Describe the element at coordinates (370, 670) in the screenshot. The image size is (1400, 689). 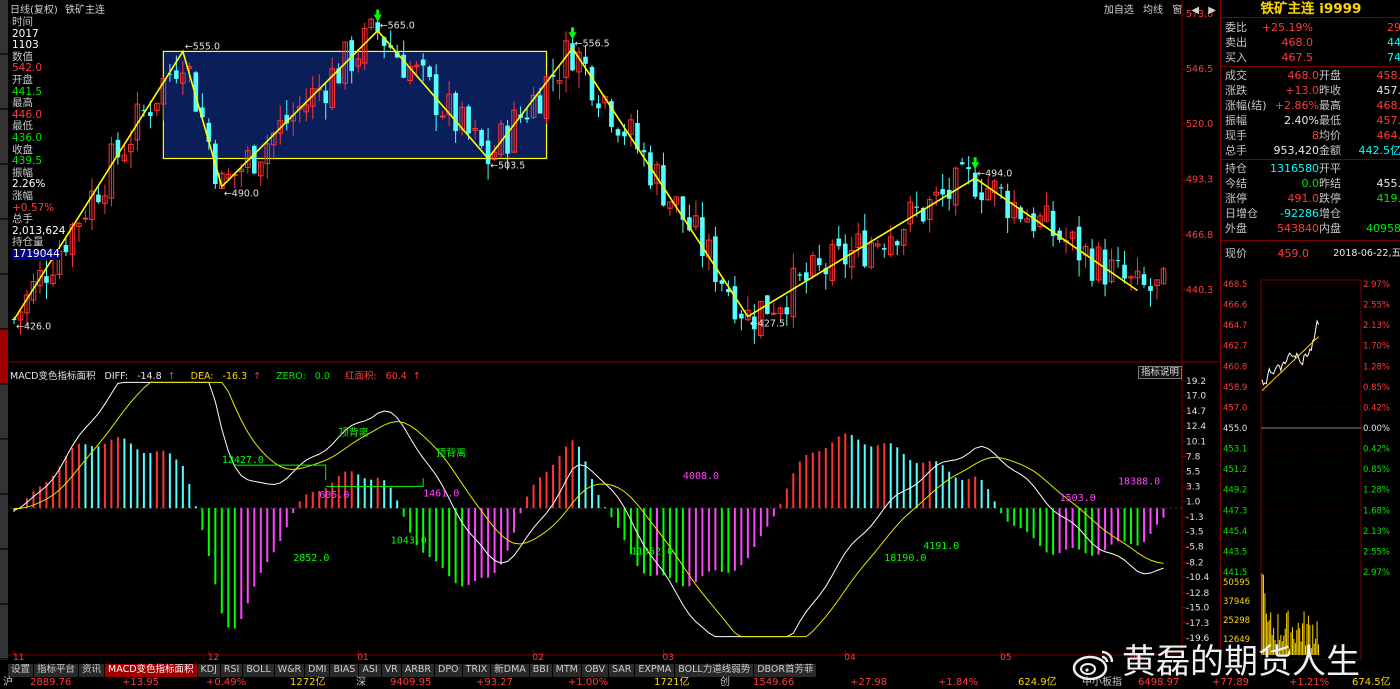
I see `indicator-tab: ASI` at that location.